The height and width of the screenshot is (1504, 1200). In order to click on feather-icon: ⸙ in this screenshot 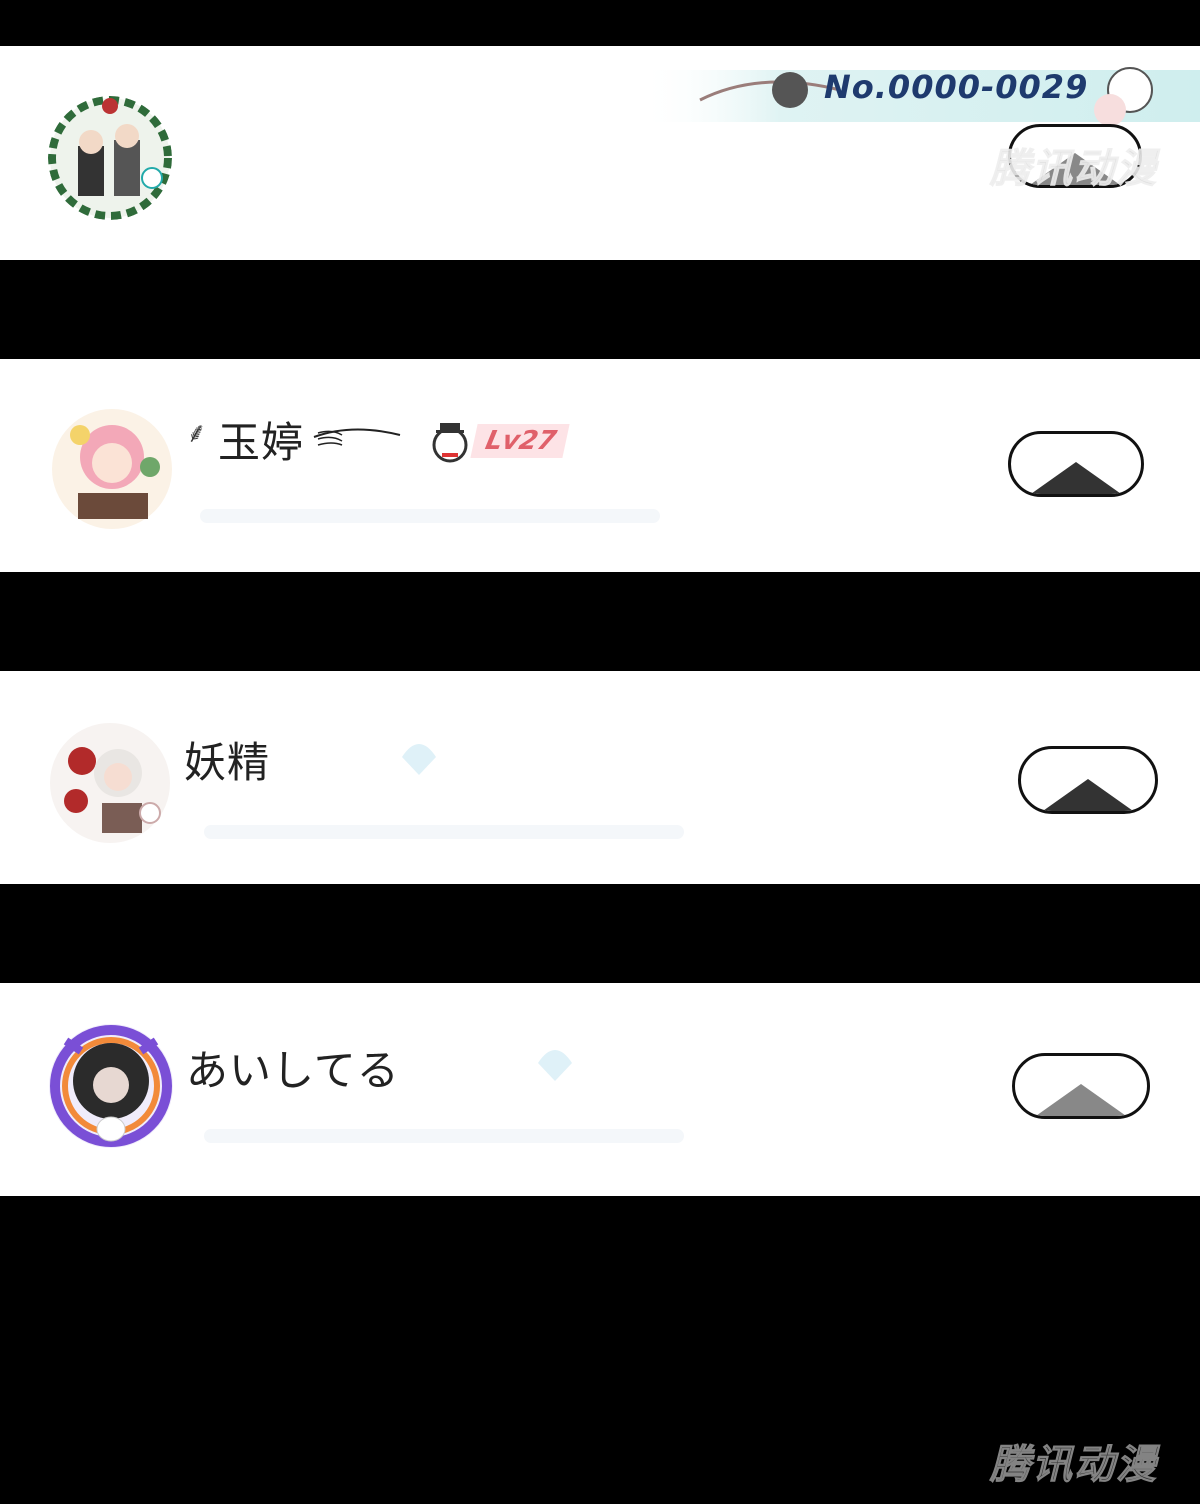, I will do `click(197, 432)`.